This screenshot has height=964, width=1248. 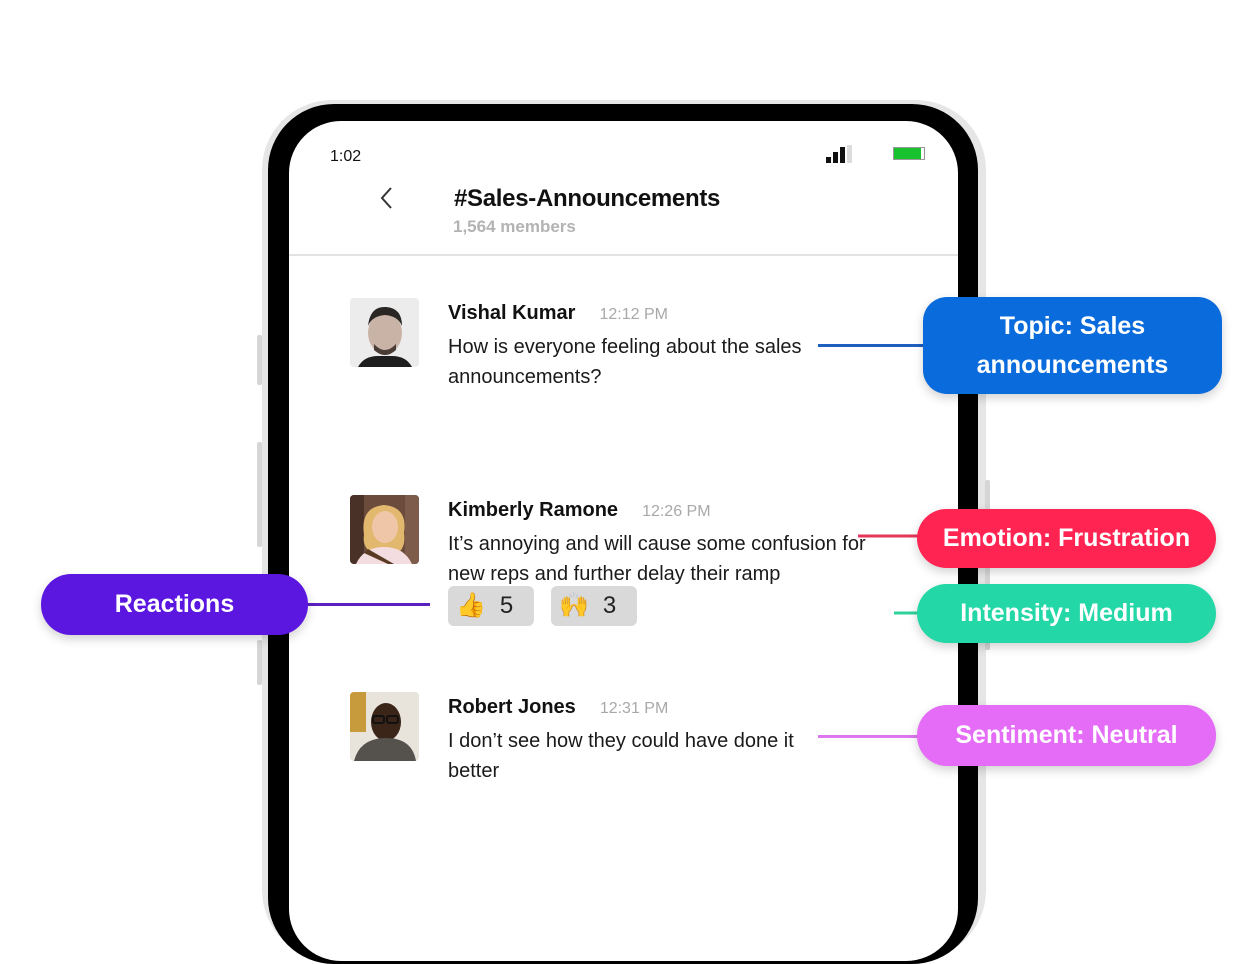 I want to click on emotion-callout-label: Emotion: Frustration, so click(x=1066, y=538).